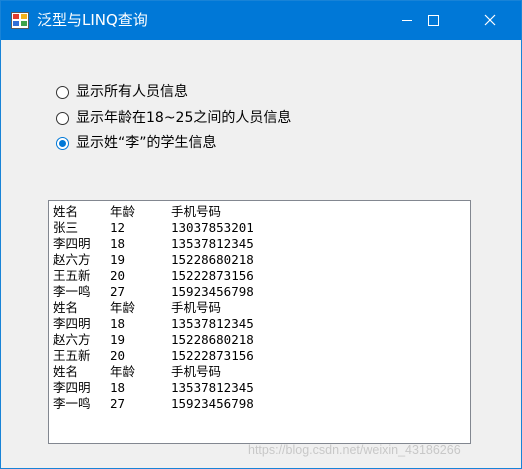  Describe the element at coordinates (261, 20) in the screenshot. I see `title-bar: 泛型与LINQ查询` at that location.